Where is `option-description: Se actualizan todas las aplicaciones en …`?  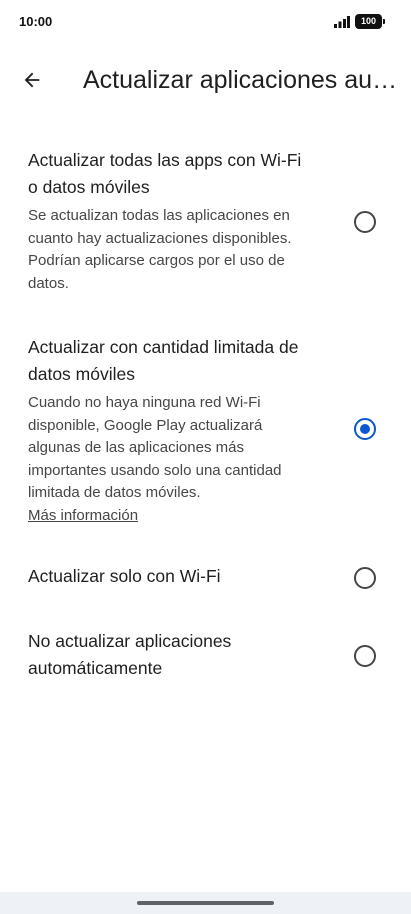
option-description: Se actualizan todas las aplicaciones en … is located at coordinates (160, 249).